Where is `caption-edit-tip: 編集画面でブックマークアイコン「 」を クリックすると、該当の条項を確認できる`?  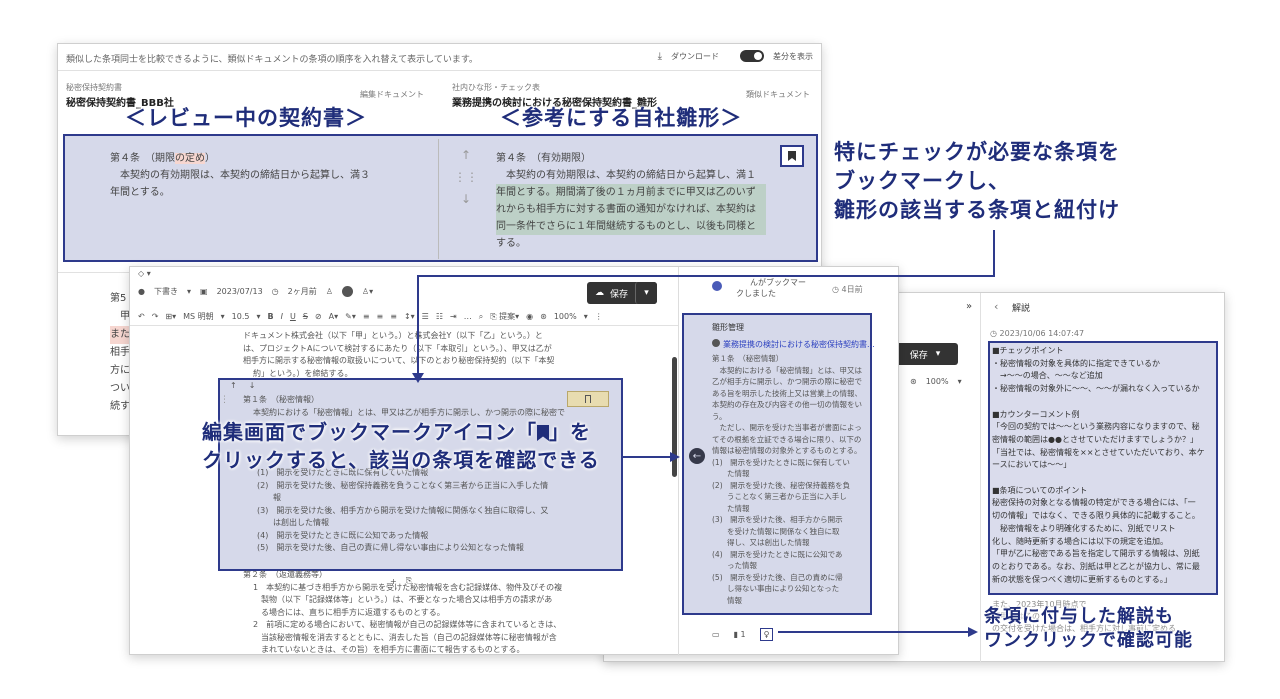 caption-edit-tip: 編集画面でブックマークアイコン「 」を クリックすると、該当の条項を確認できる is located at coordinates (401, 446).